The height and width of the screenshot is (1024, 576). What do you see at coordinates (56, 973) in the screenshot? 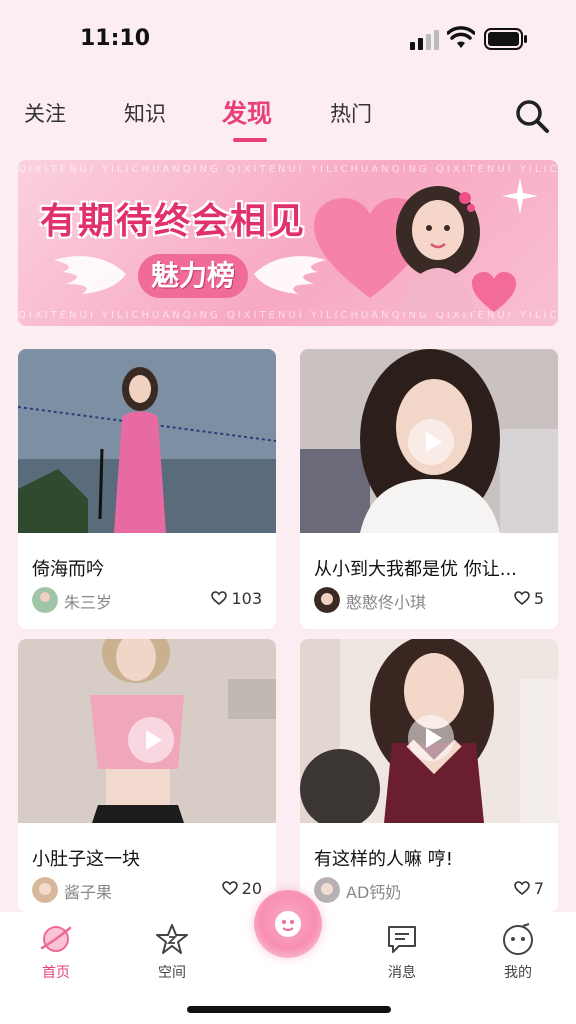
I see `nav-home-label: 首页` at bounding box center [56, 973].